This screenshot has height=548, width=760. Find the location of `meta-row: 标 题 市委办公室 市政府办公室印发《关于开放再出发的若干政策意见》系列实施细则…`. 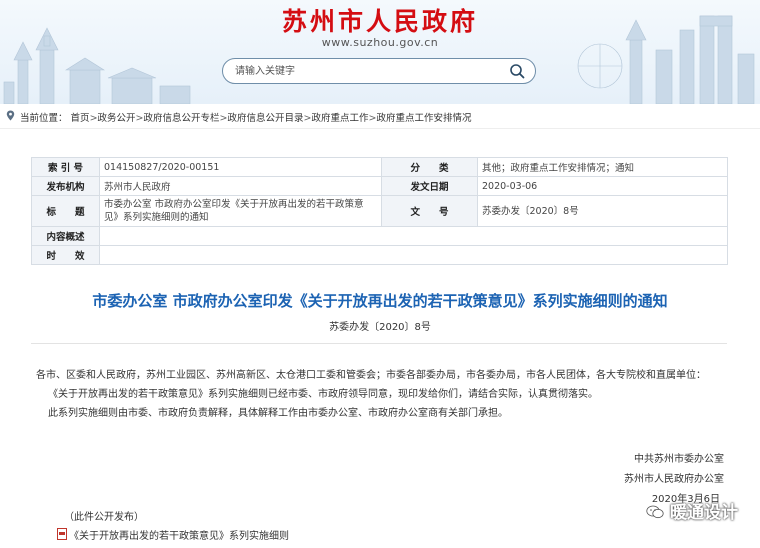

meta-row: 标 题 市委办公室 市政府办公室印发《关于开放再出发的若干政策意见》系列实施细则… is located at coordinates (379, 211).